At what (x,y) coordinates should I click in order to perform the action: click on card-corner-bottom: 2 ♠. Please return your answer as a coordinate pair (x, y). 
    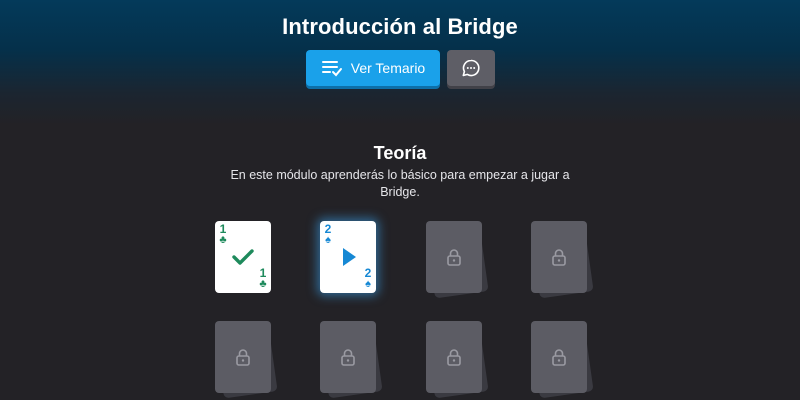
    Looking at the image, I should click on (368, 278).